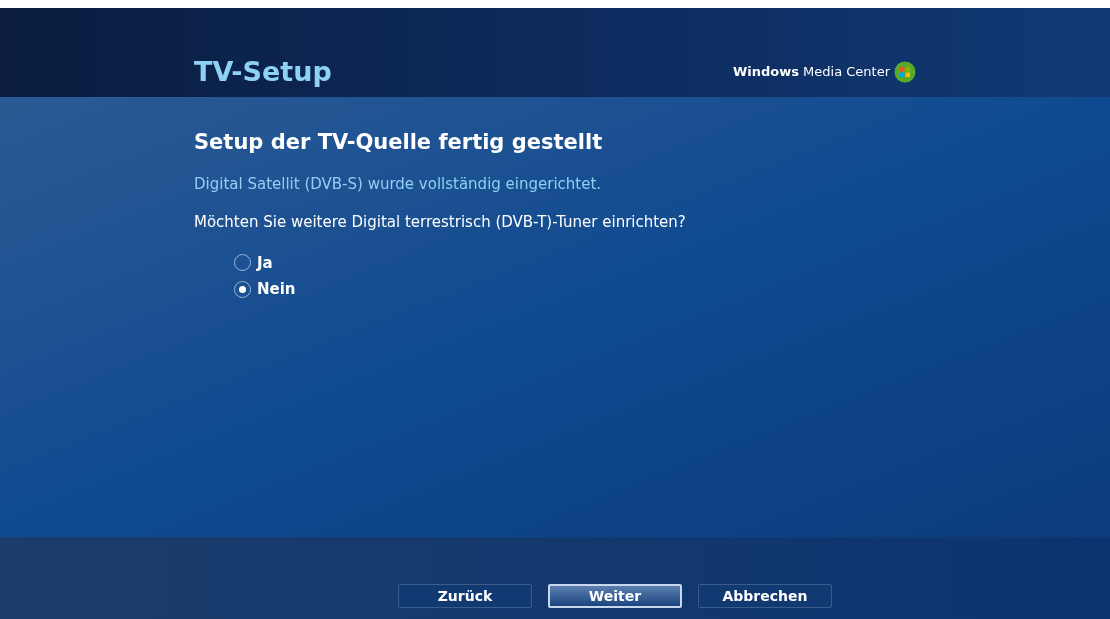  What do you see at coordinates (399, 142) in the screenshot?
I see `section-heading: Setup der TV-Quelle fertig gestellt` at bounding box center [399, 142].